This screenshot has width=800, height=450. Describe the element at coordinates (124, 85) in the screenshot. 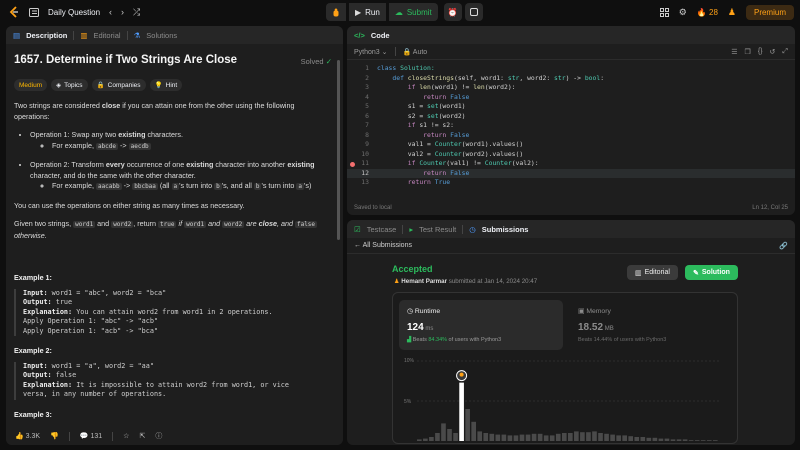

I see `companies-label: Companies` at that location.